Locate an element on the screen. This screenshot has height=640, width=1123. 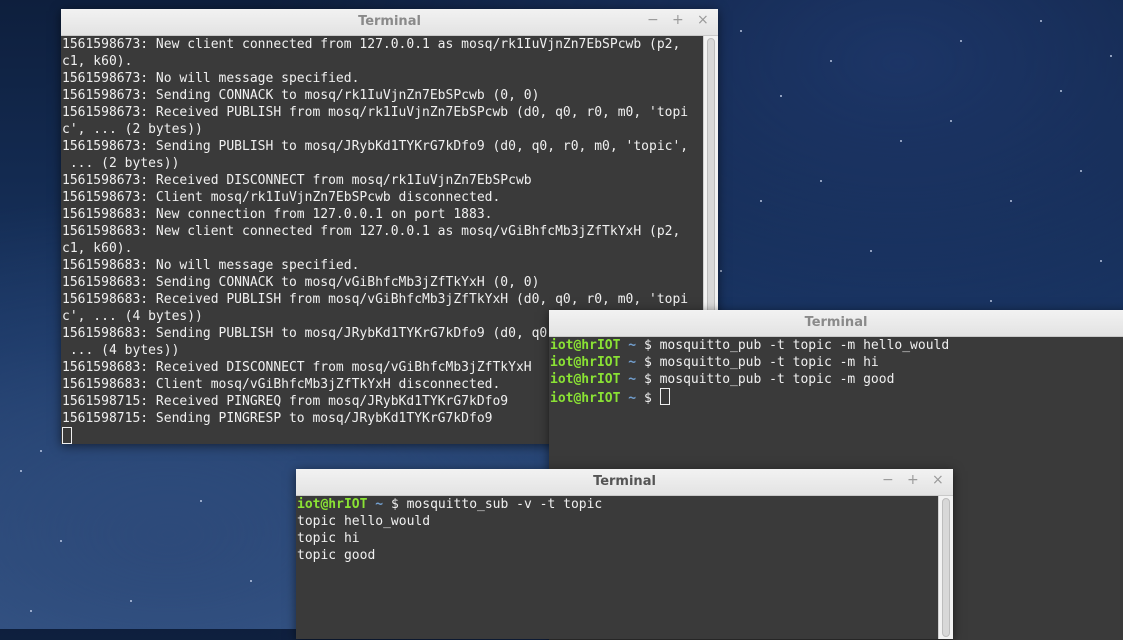
broker-window-titlebar: Terminal − + × is located at coordinates (389, 22).